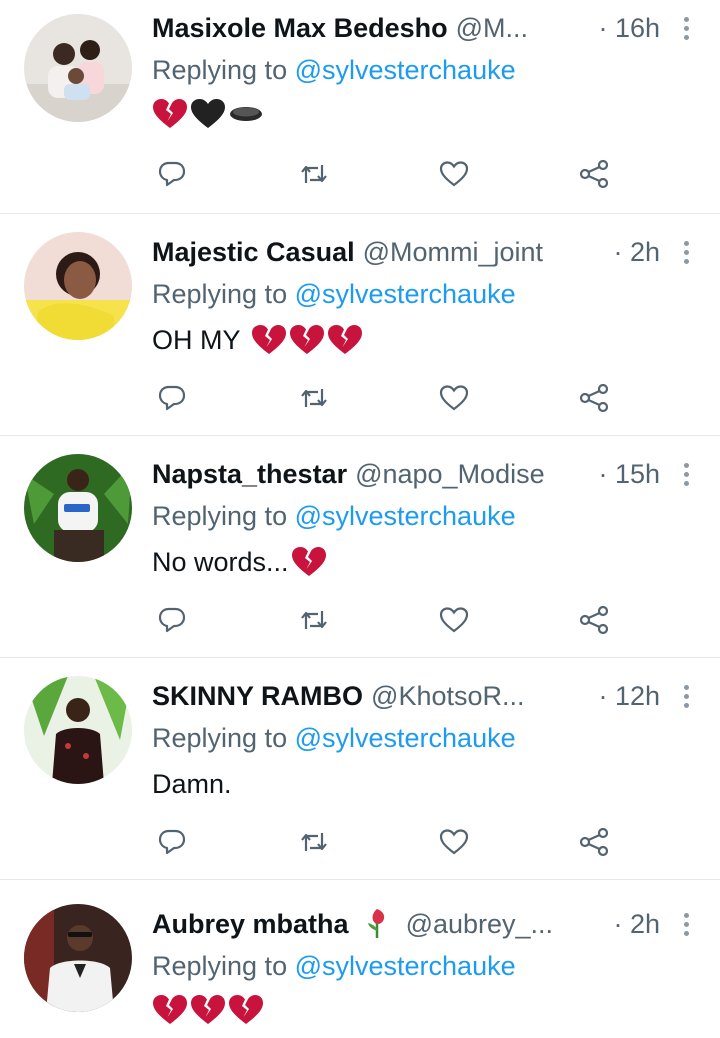 This screenshot has width=720, height=1038. Describe the element at coordinates (629, 28) in the screenshot. I see `timestamp: · 16h` at that location.